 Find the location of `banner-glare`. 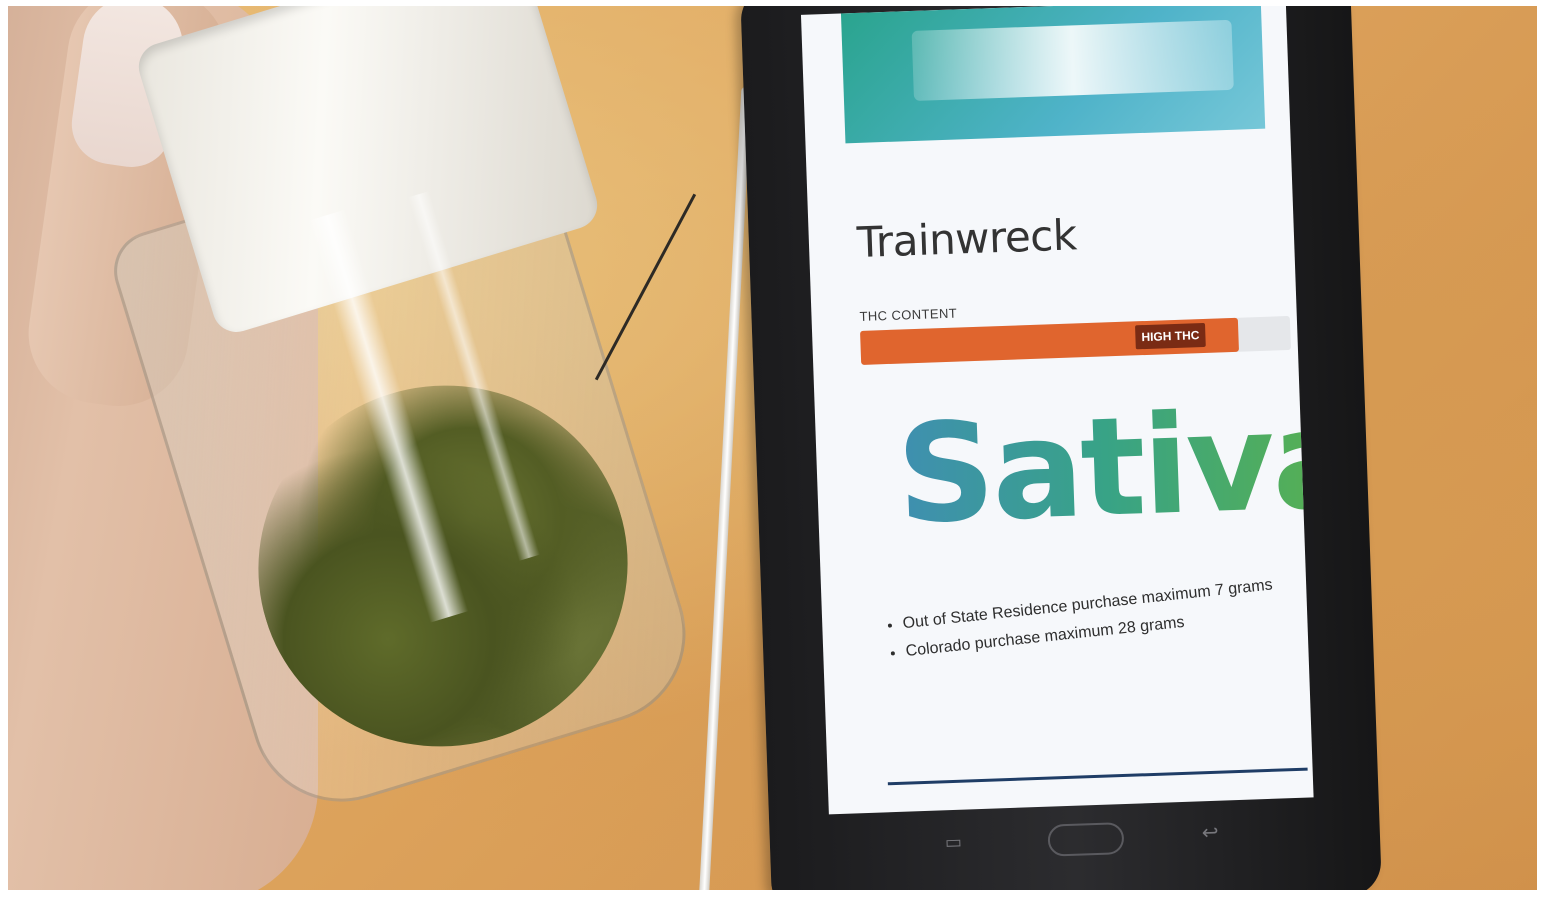

banner-glare is located at coordinates (1072, 60).